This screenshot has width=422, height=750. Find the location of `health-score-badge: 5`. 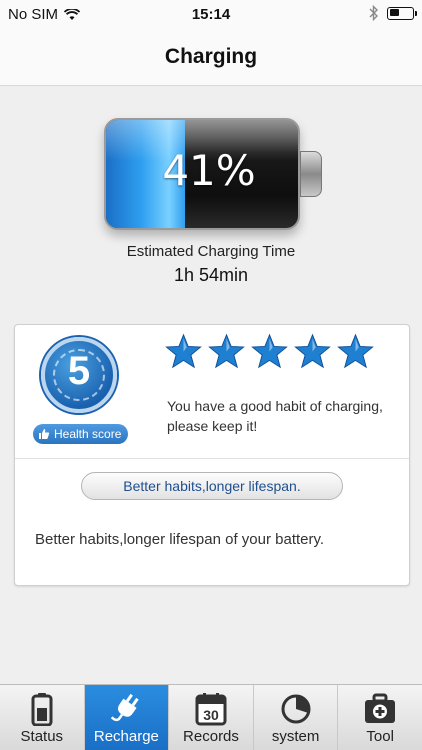

health-score-badge: 5 is located at coordinates (79, 375).